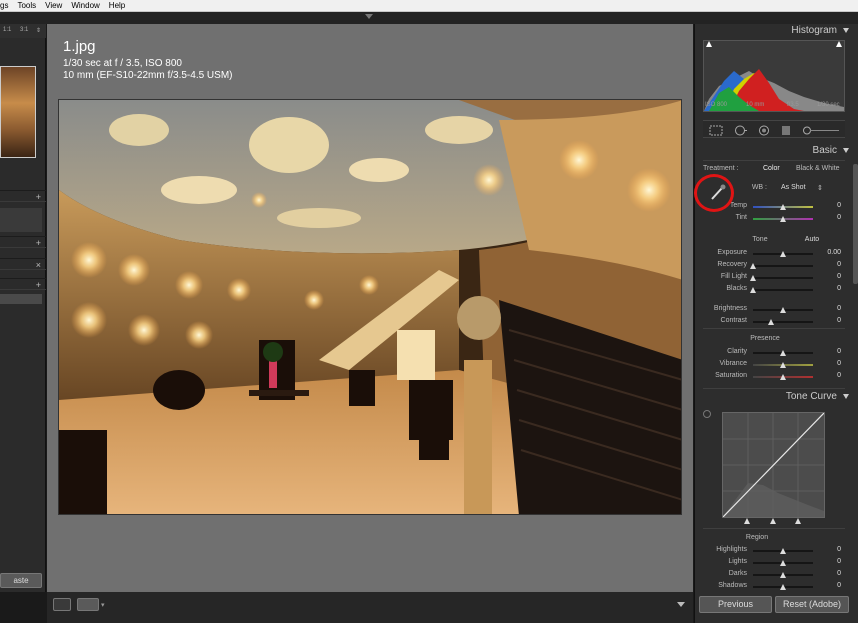 Image resolution: width=858 pixels, height=623 pixels. I want to click on slider-knob-clarity, so click(783, 353).